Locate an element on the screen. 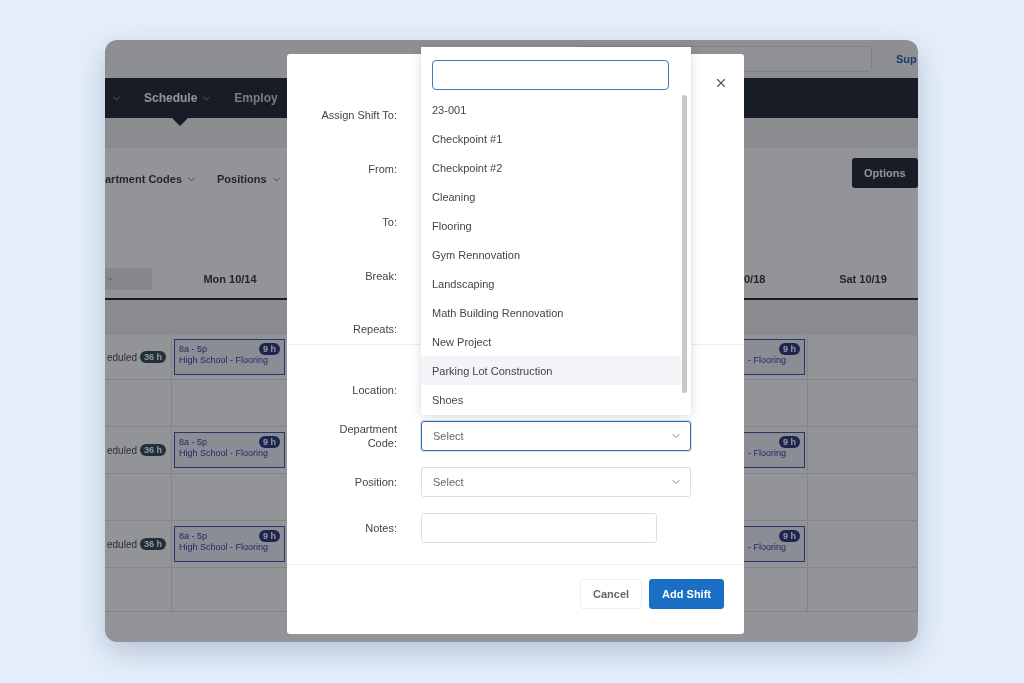  field-label: Assign Shift To: is located at coordinates (358, 115).